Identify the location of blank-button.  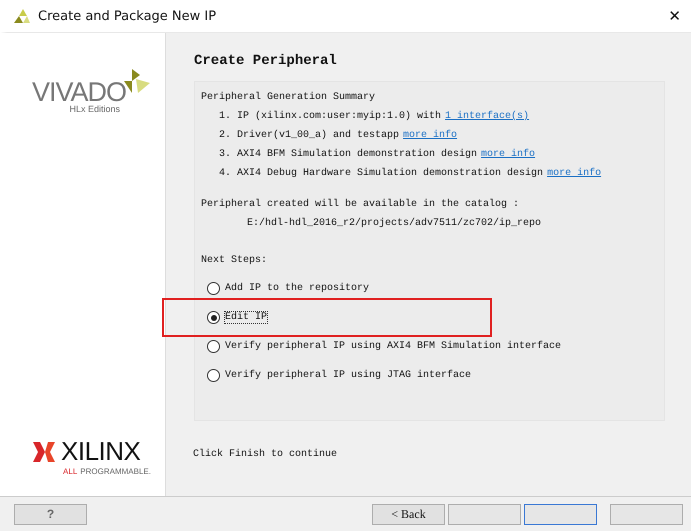
(560, 514).